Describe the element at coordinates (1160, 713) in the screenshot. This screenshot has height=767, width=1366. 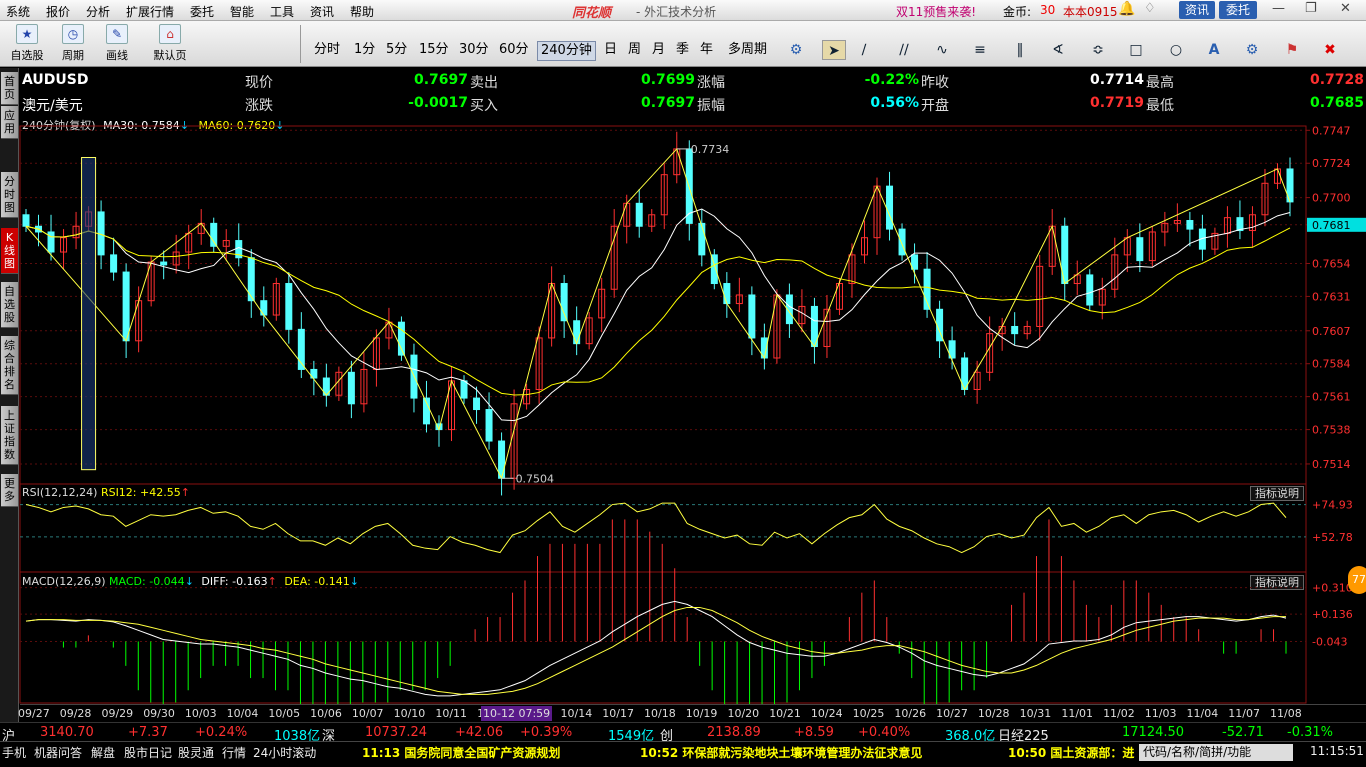
I see `date-axis-label: 11/03` at that location.